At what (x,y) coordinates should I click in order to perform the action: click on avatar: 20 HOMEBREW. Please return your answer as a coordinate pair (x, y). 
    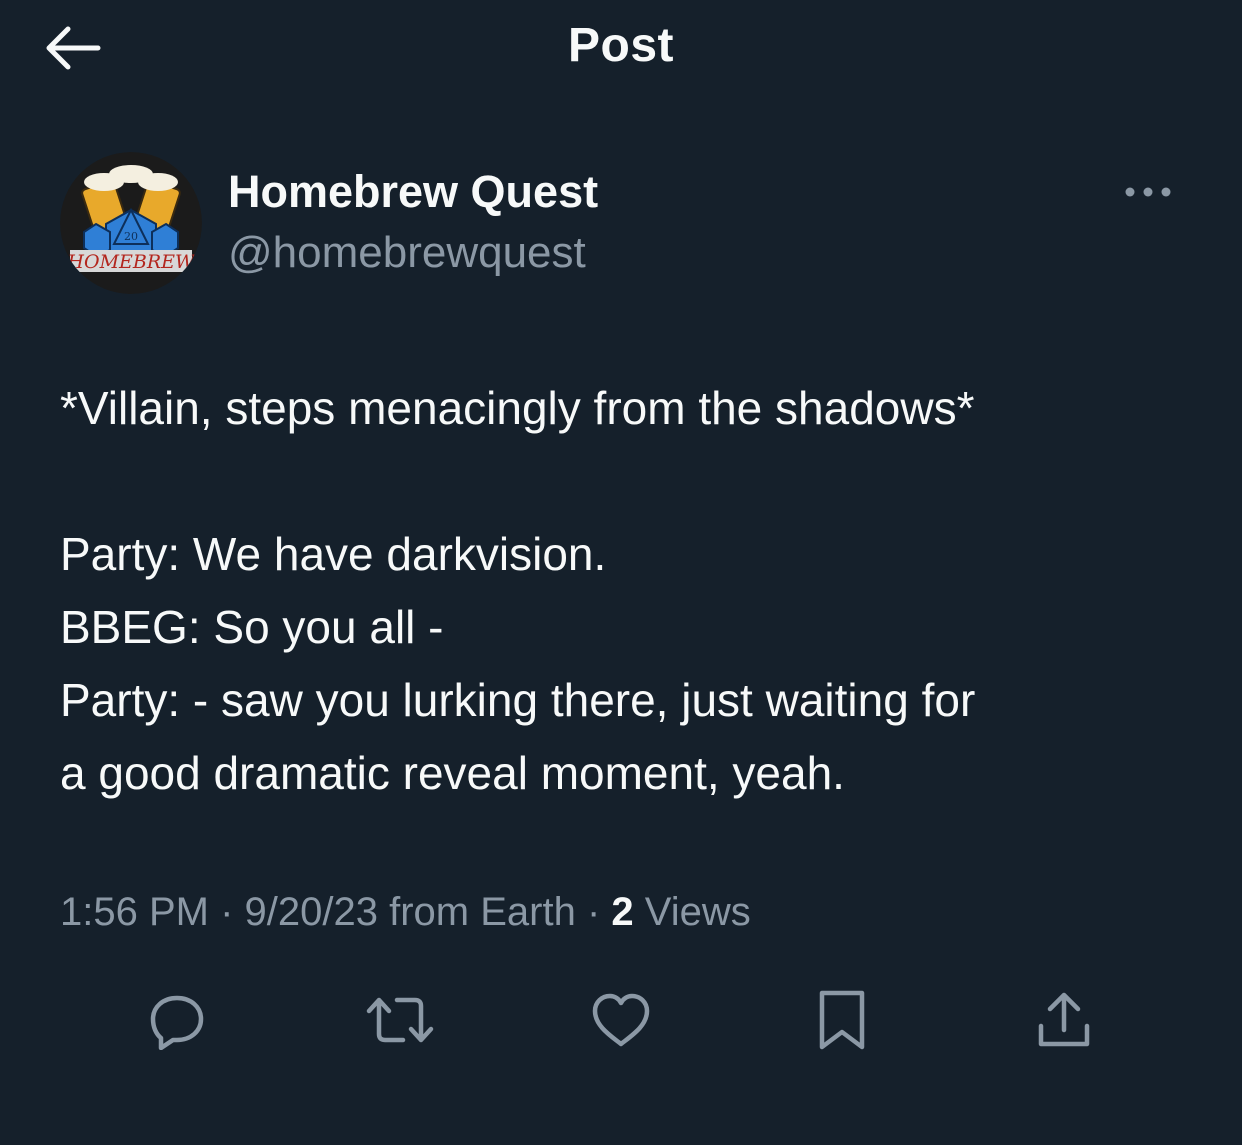
    Looking at the image, I should click on (131, 223).